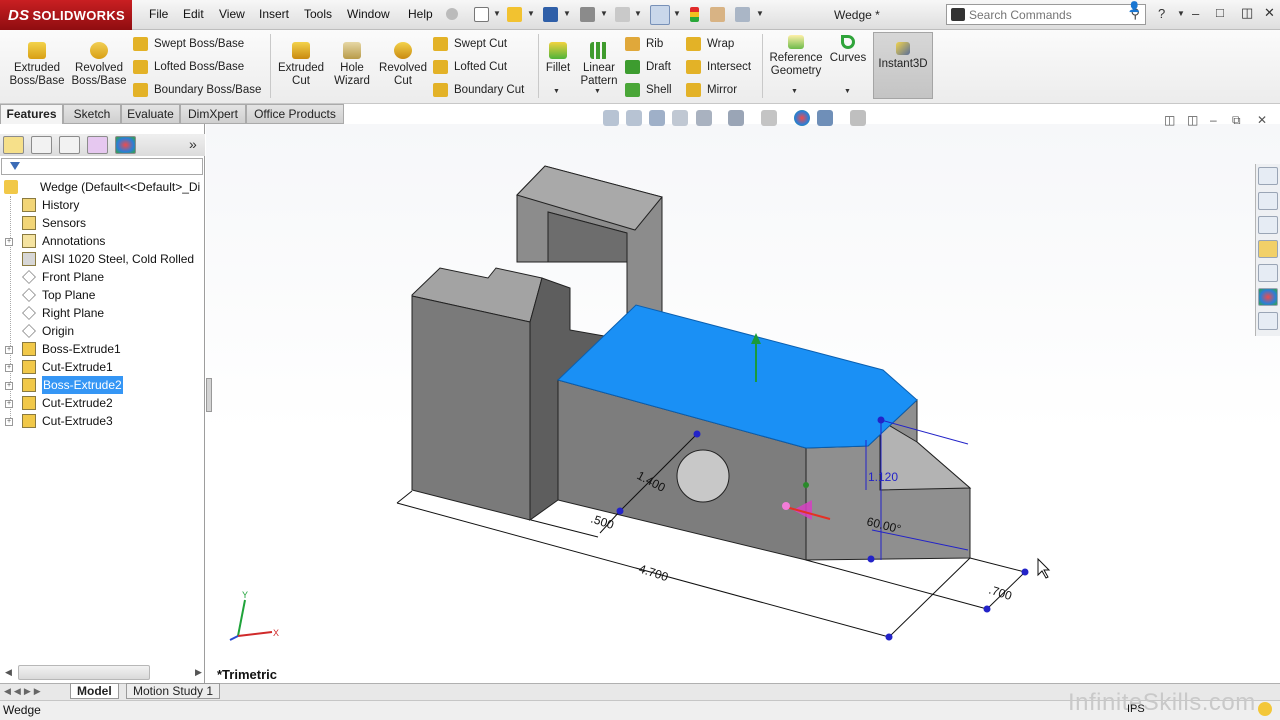  What do you see at coordinates (188, 44) in the screenshot?
I see `swept-boss-button: Swept Boss/Base` at bounding box center [188, 44].